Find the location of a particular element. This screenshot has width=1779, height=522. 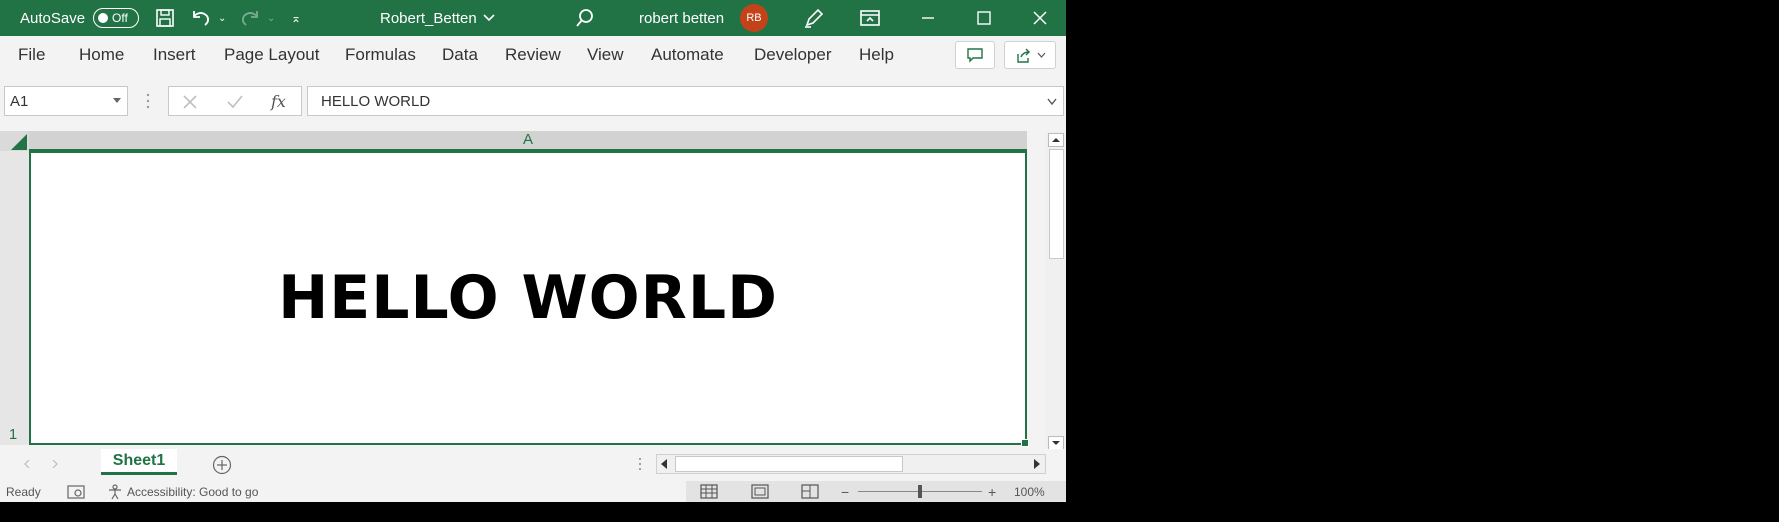

scroll-down-icon is located at coordinates (1056, 443).